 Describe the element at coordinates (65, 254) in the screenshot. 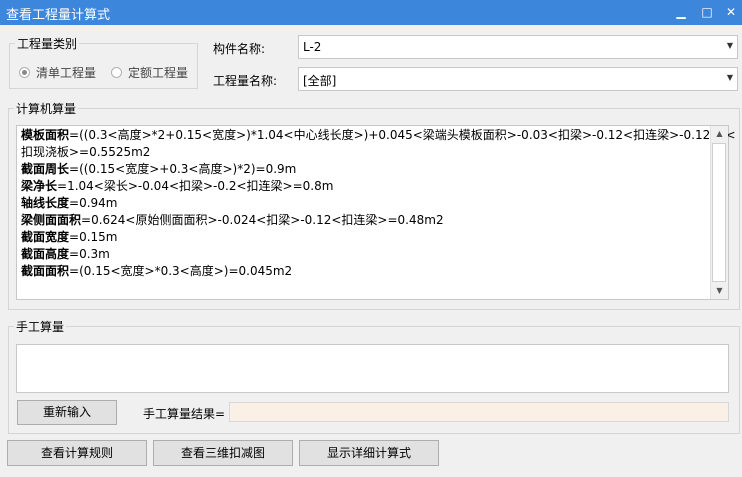

I see `calc-line: 截面高度=0.3m` at that location.